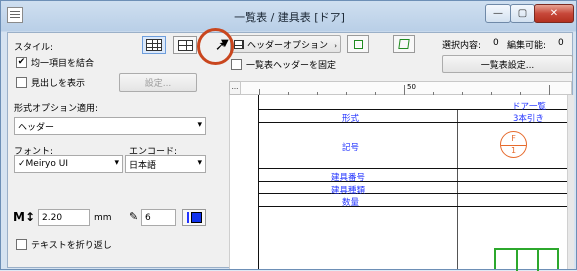  I want to click on minimize-button: —, so click(498, 13).